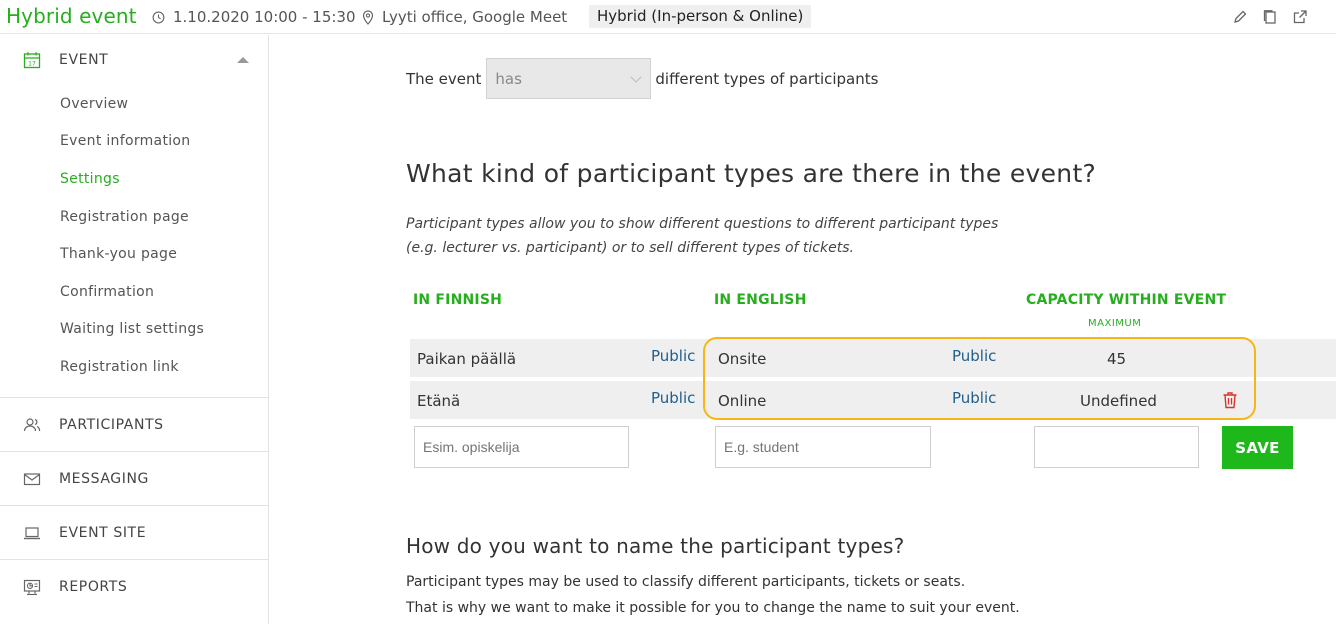  Describe the element at coordinates (158, 17) in the screenshot. I see `clock-icon` at that location.